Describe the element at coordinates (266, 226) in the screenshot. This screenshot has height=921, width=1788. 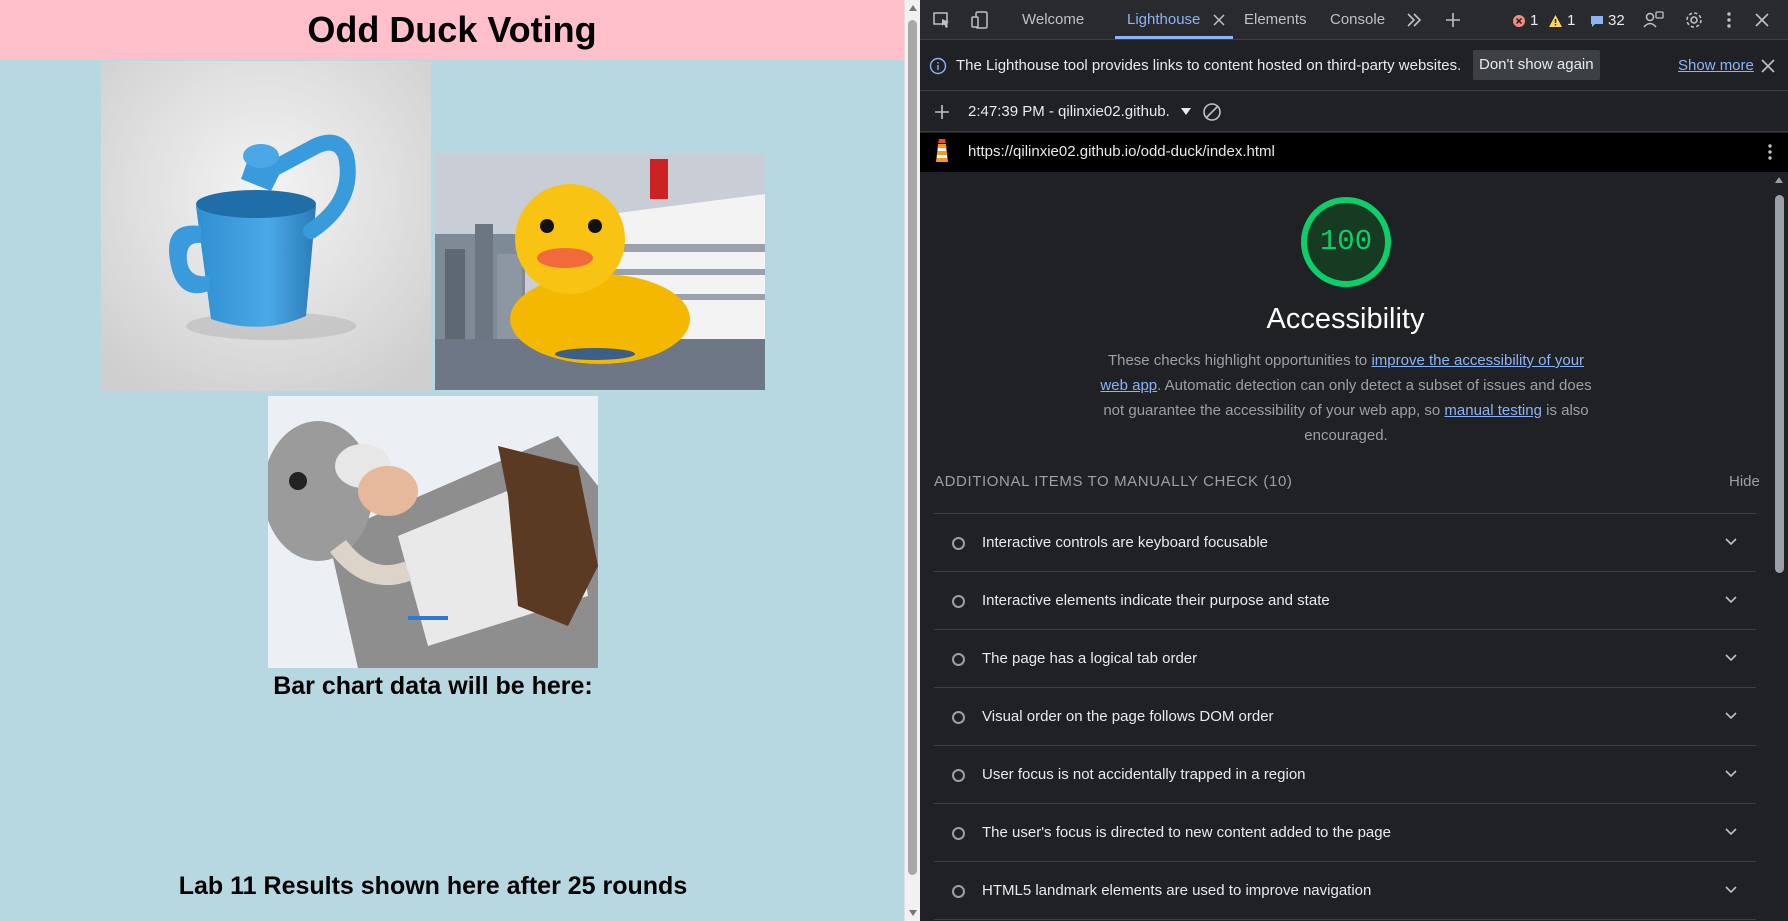
I see `product-image-water-can` at that location.